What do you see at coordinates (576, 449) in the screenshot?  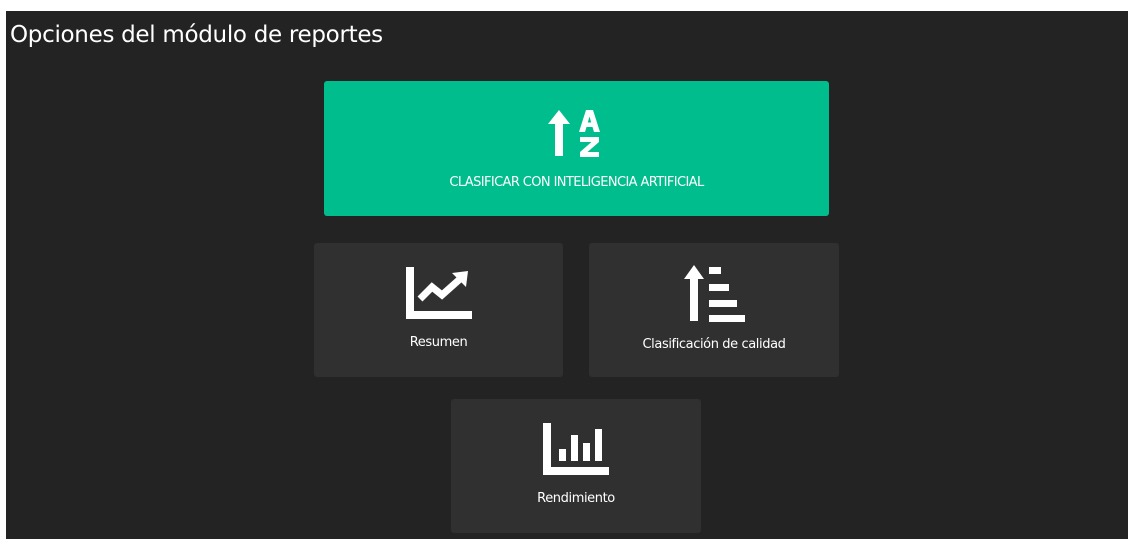 I see `bar-chart-icon` at bounding box center [576, 449].